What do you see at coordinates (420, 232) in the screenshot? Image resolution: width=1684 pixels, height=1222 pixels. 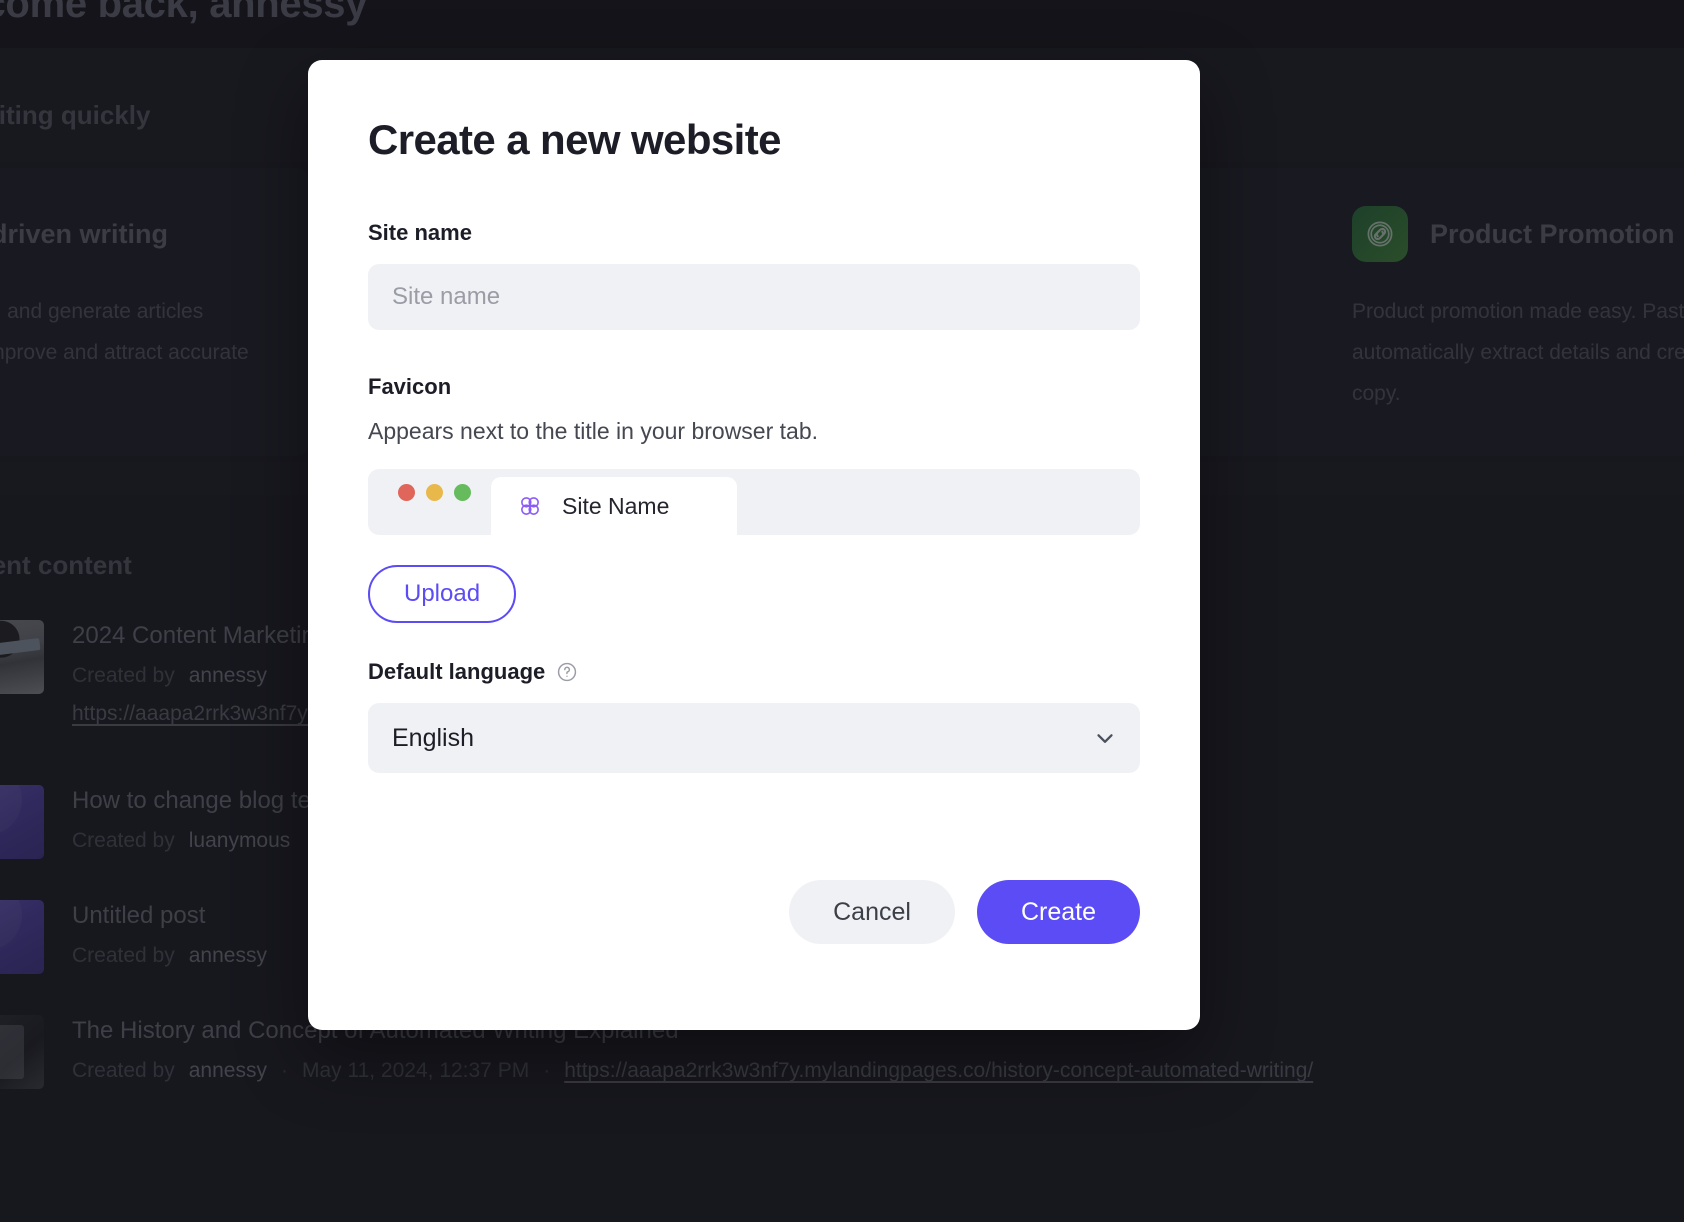 I see `site-name-label-text: Site name` at bounding box center [420, 232].